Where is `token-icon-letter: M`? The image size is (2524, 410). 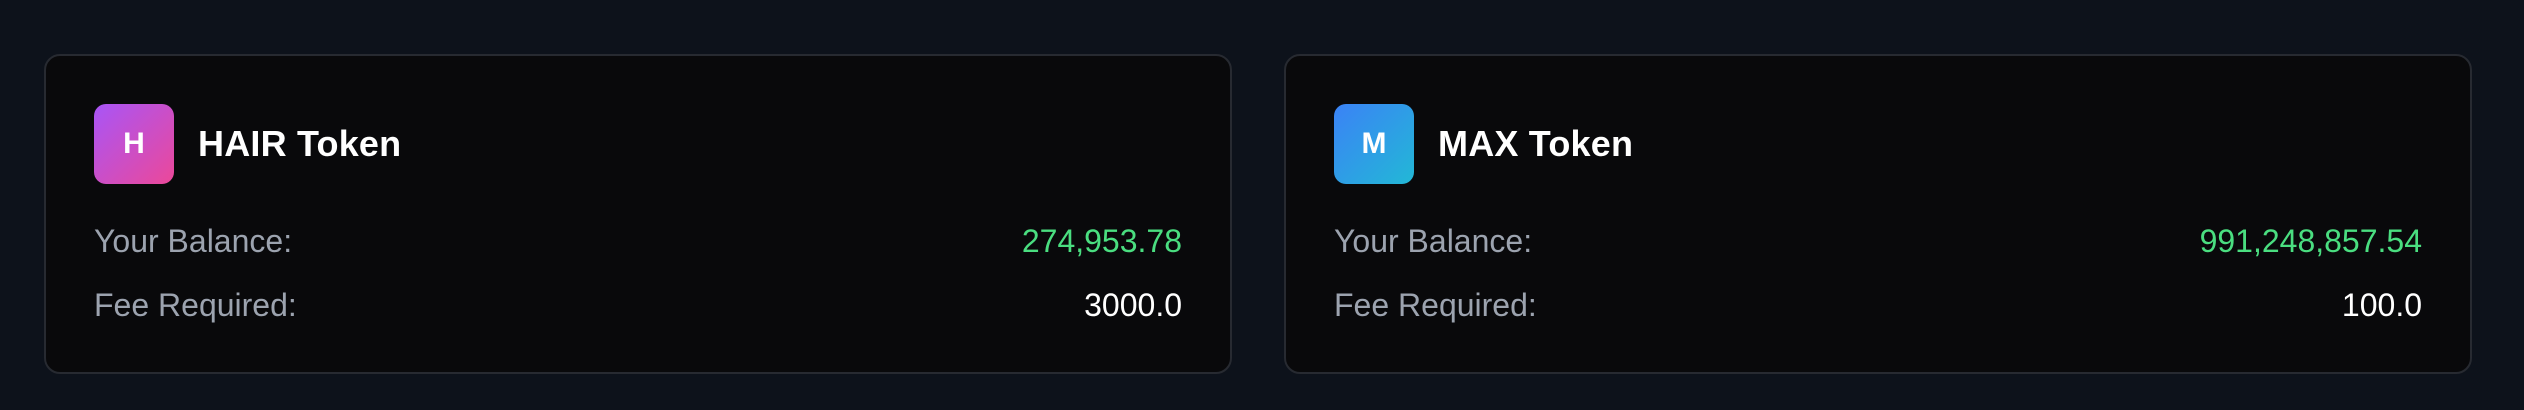 token-icon-letter: M is located at coordinates (1374, 143).